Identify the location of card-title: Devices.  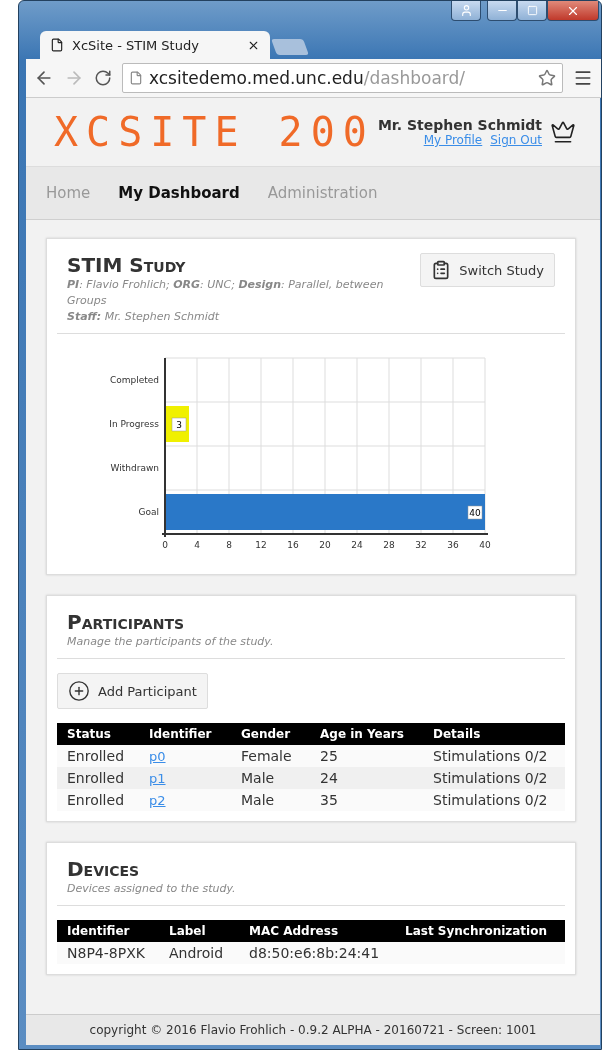
(104, 869).